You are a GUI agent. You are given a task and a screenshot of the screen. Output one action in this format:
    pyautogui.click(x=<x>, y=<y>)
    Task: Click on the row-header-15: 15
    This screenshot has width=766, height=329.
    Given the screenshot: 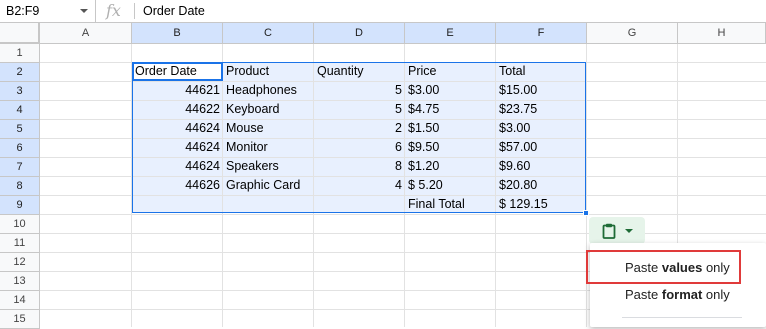 What is the action you would take?
    pyautogui.click(x=20, y=319)
    